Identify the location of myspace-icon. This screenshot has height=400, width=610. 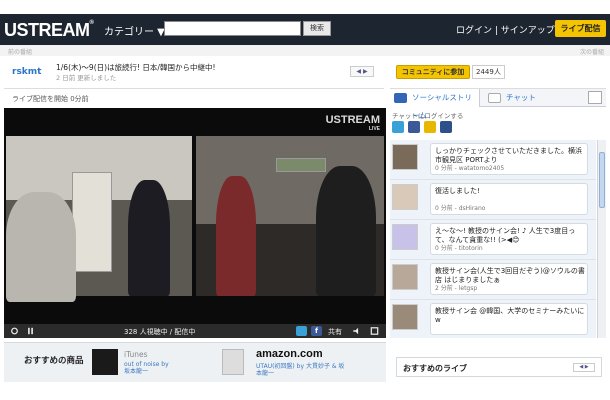
(446, 127).